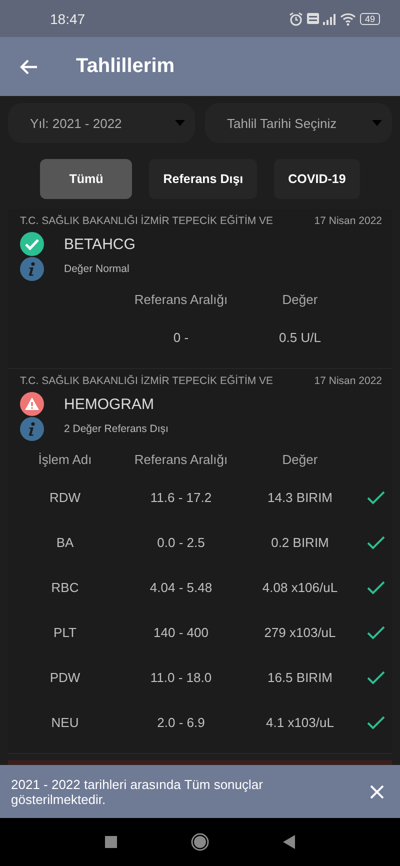  I want to click on table-cell-text: 11.0 - 18.0, so click(181, 678).